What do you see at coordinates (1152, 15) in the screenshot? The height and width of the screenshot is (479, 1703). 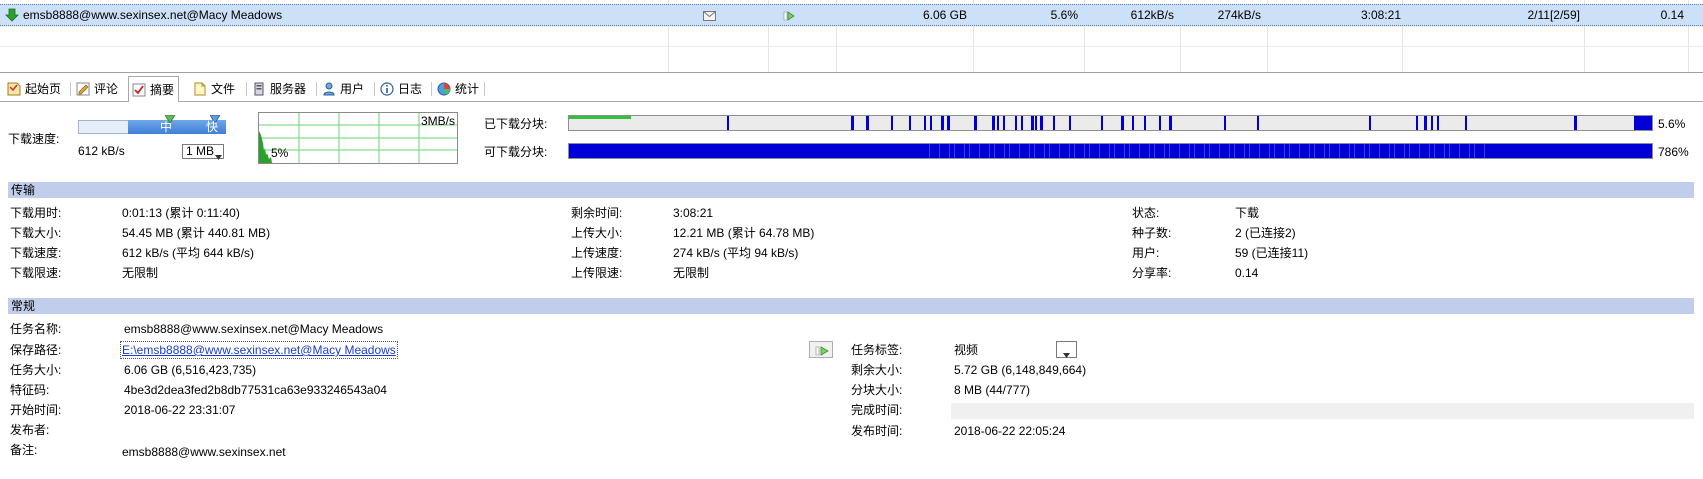 I see `torrent-down-speed: 612kB/s` at bounding box center [1152, 15].